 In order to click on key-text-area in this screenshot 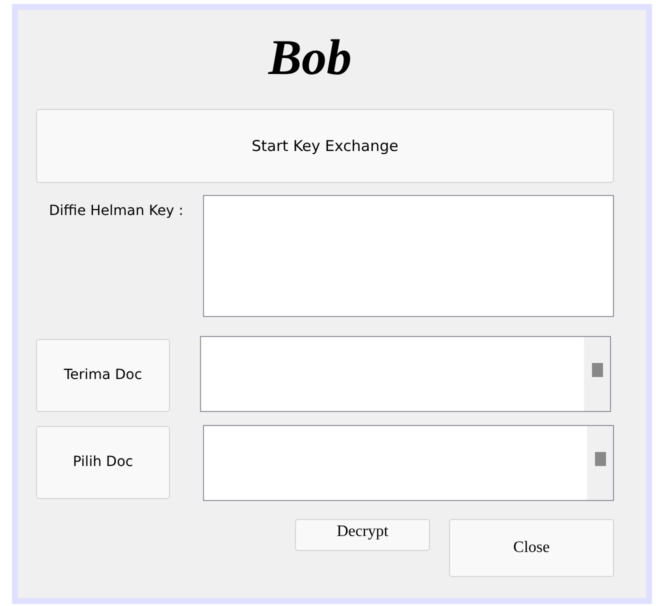, I will do `click(408, 256)`.